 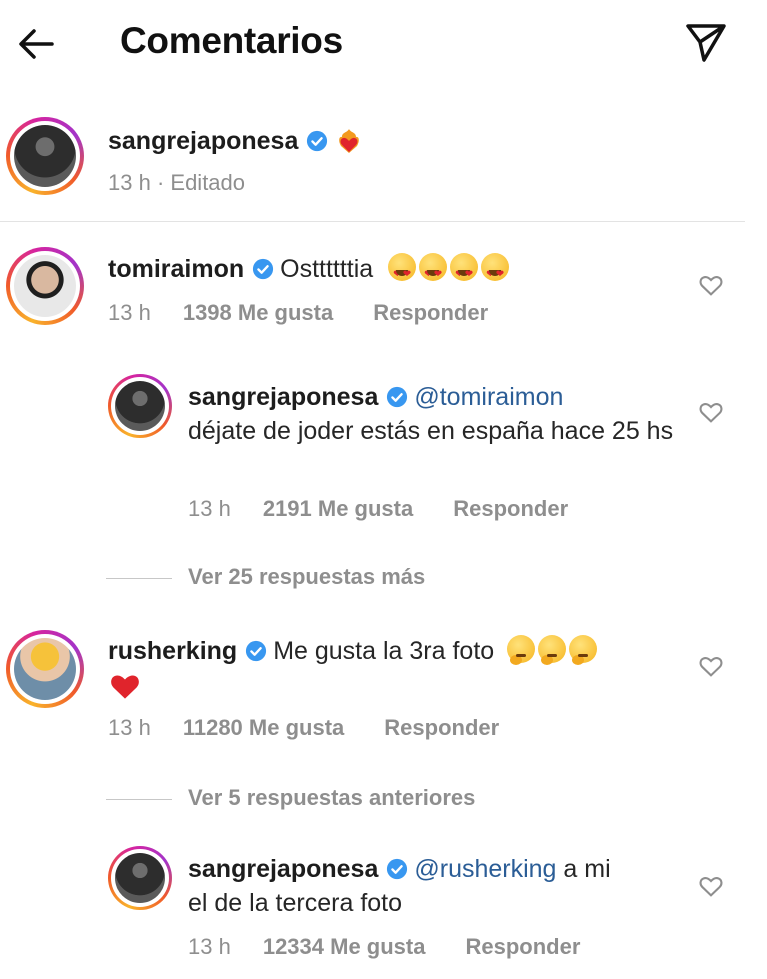 I want to click on header-bar: Comentarios, so click(x=383, y=44).